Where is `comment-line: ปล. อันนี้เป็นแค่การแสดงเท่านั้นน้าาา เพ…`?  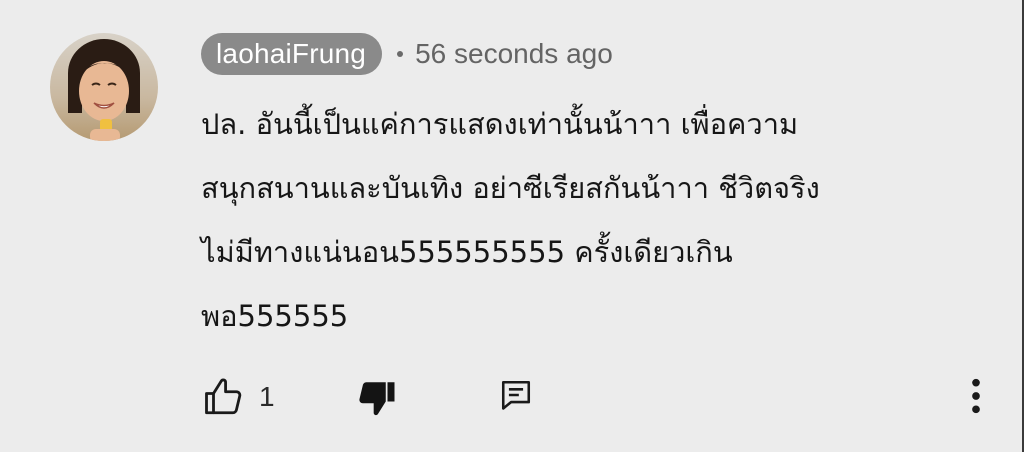 comment-line: ปล. อันนี้เป็นแค่การแสดงเท่านั้นน้าาา เพ… is located at coordinates (500, 124).